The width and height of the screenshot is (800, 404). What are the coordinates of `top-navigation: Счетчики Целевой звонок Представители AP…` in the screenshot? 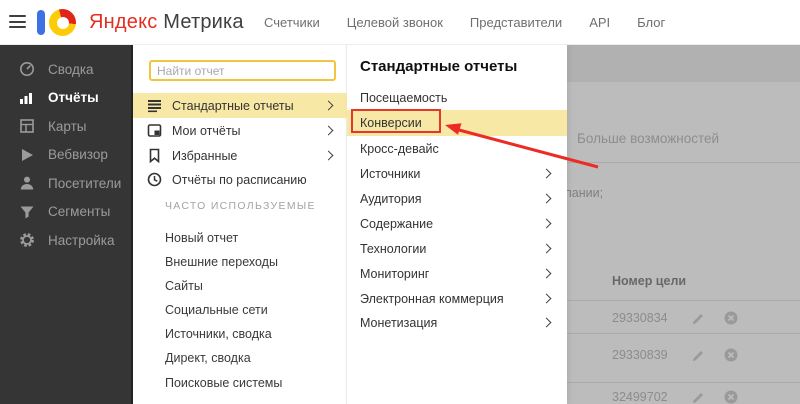 It's located at (464, 22).